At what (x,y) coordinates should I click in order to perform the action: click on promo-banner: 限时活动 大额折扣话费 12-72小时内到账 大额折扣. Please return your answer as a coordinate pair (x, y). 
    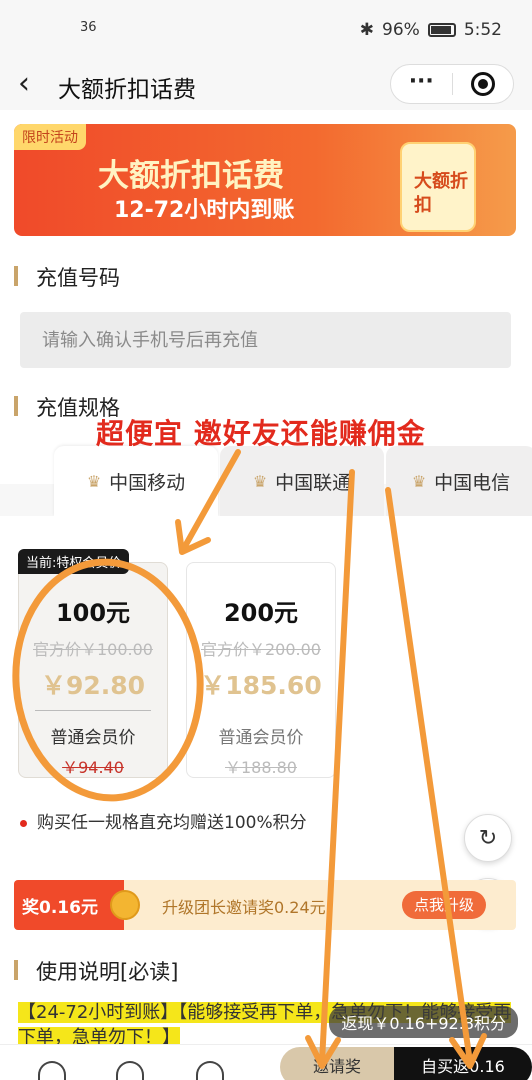
    Looking at the image, I should click on (265, 180).